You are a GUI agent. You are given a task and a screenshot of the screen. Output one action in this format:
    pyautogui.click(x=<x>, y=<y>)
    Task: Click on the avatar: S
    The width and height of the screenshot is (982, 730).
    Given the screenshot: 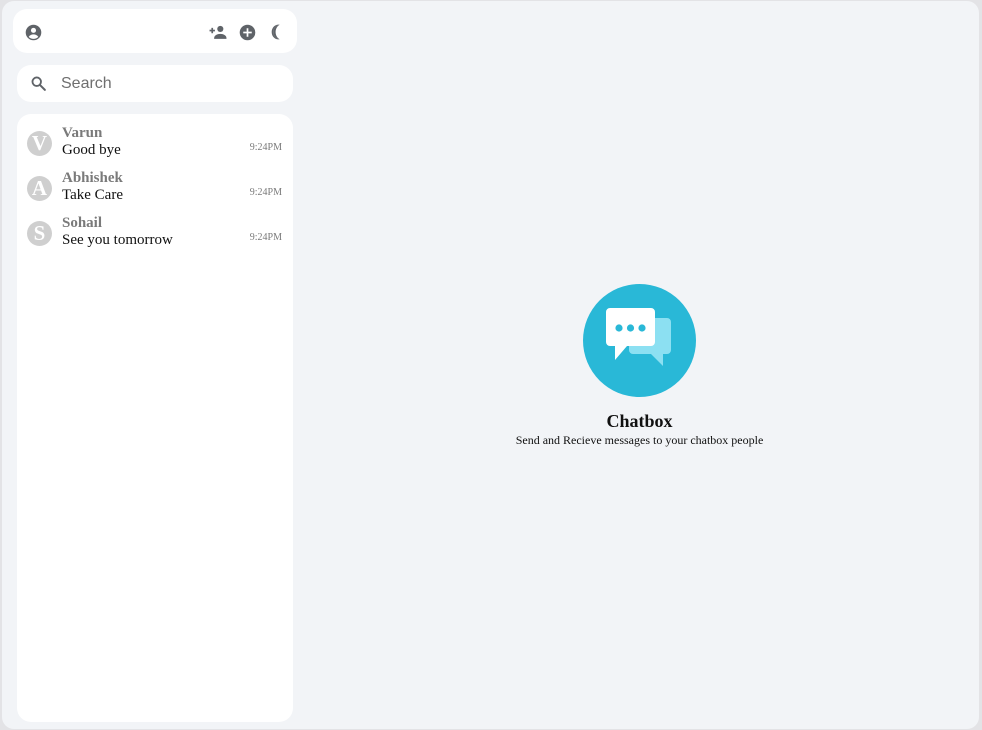 What is the action you would take?
    pyautogui.click(x=39, y=233)
    